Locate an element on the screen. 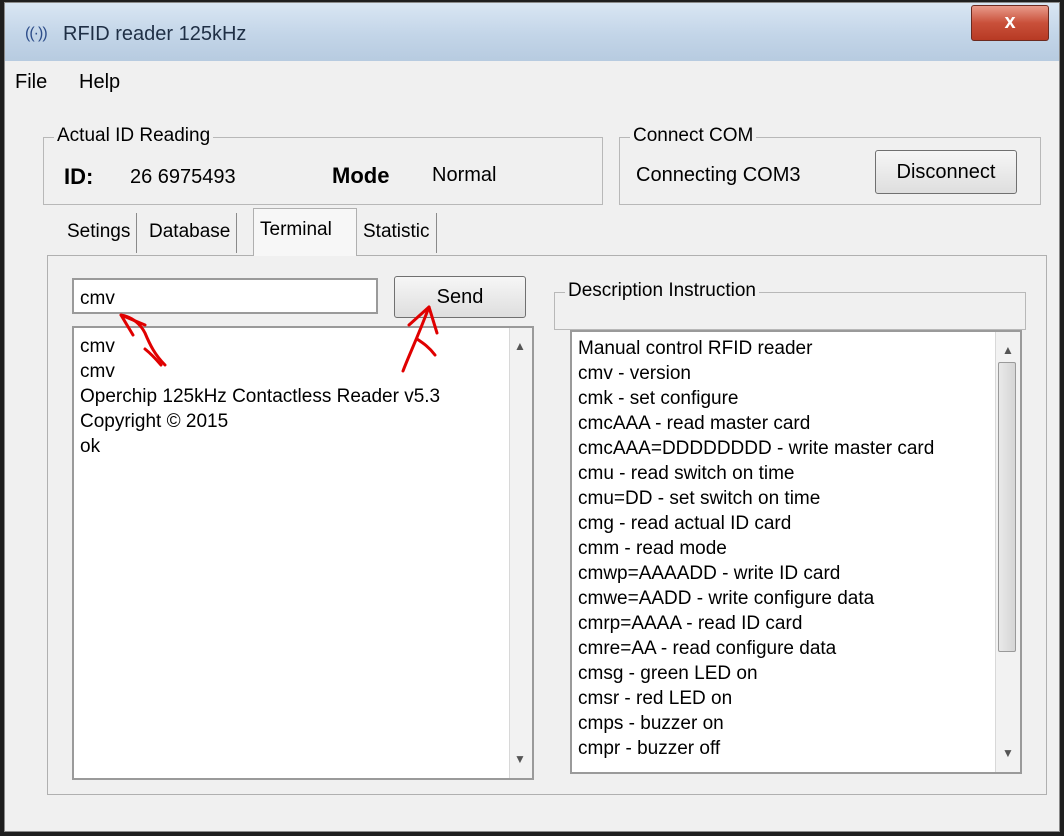  annotation-arrows is located at coordinates (279, 339).